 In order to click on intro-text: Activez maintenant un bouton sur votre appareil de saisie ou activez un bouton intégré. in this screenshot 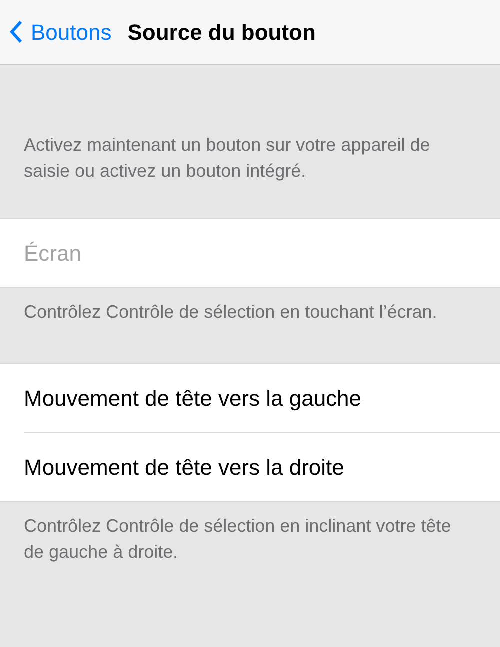, I will do `click(227, 158)`.